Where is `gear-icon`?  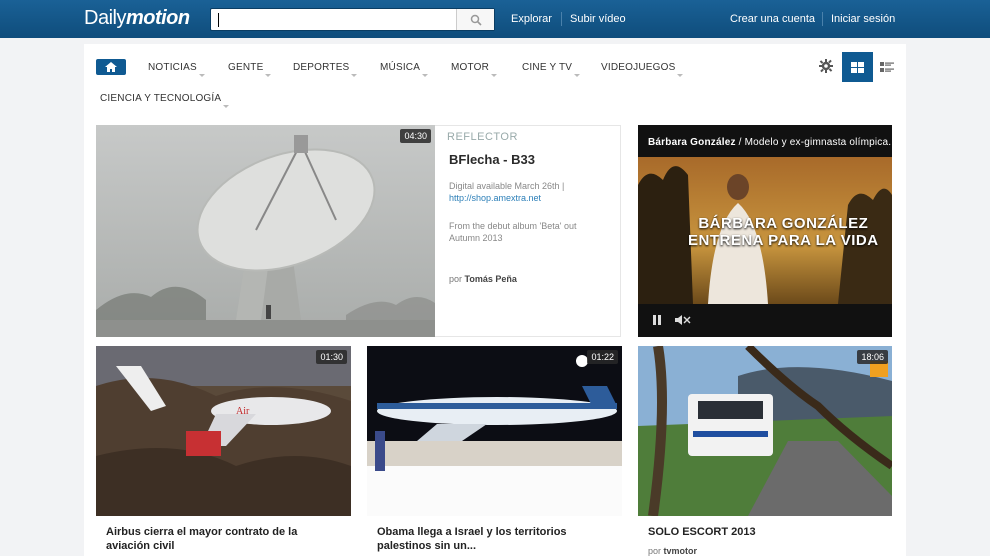 gear-icon is located at coordinates (826, 66).